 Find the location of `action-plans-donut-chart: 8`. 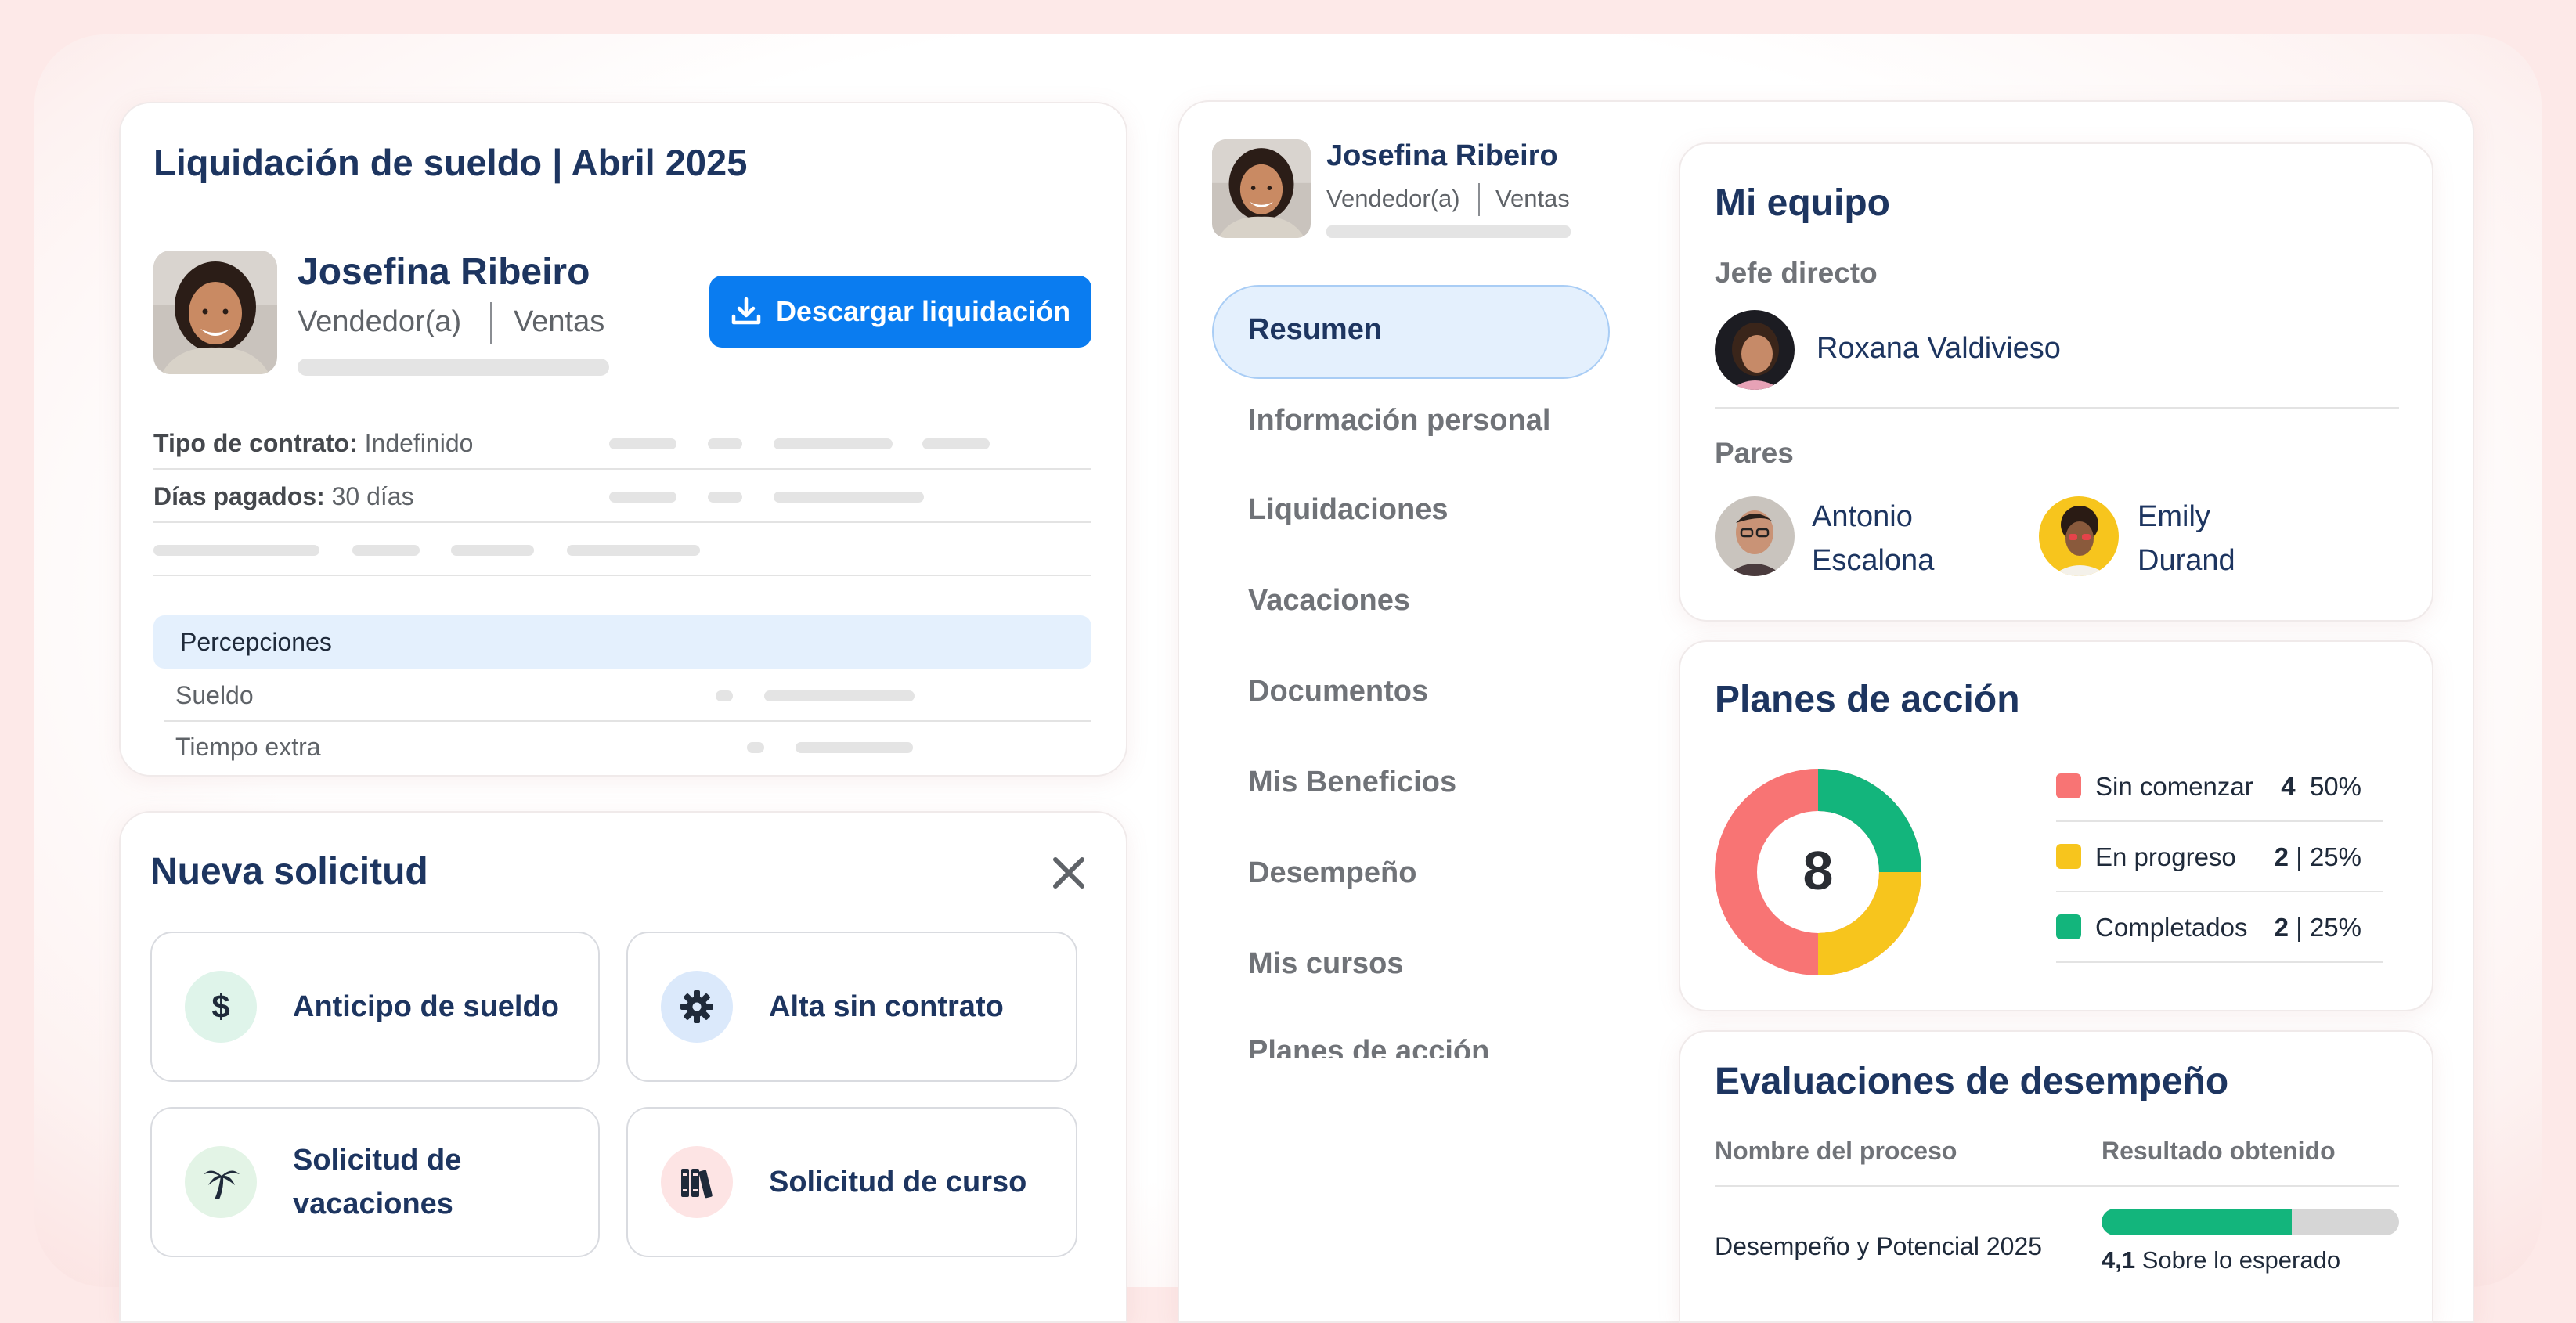

action-plans-donut-chart: 8 is located at coordinates (1818, 872).